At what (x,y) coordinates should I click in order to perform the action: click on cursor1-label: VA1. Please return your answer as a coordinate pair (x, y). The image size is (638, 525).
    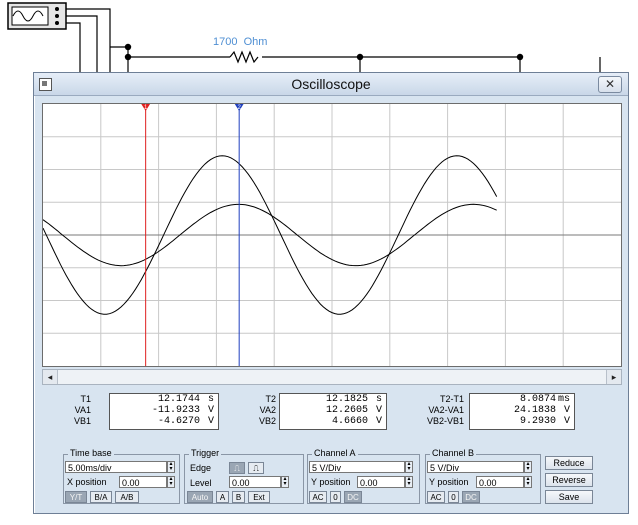
    Looking at the image, I should click on (82, 410).